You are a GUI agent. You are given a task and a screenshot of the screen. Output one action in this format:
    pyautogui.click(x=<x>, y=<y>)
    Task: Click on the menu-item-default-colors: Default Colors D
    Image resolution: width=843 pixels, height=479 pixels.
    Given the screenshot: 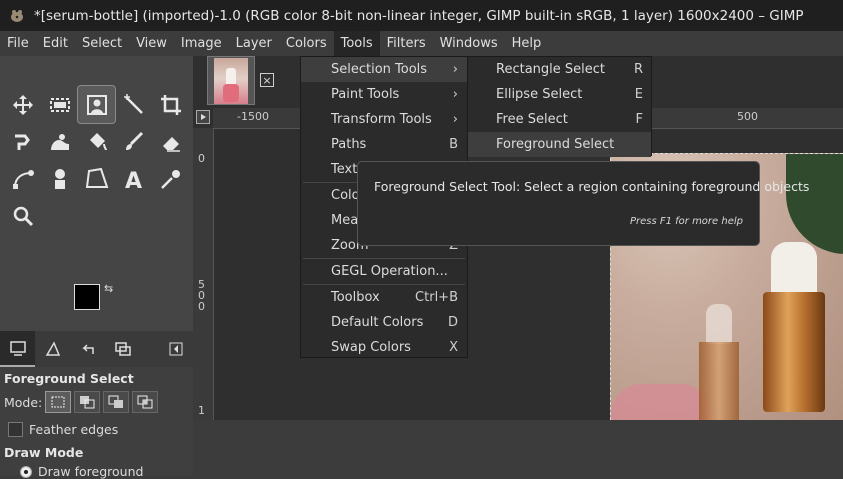 What is the action you would take?
    pyautogui.click(x=384, y=322)
    